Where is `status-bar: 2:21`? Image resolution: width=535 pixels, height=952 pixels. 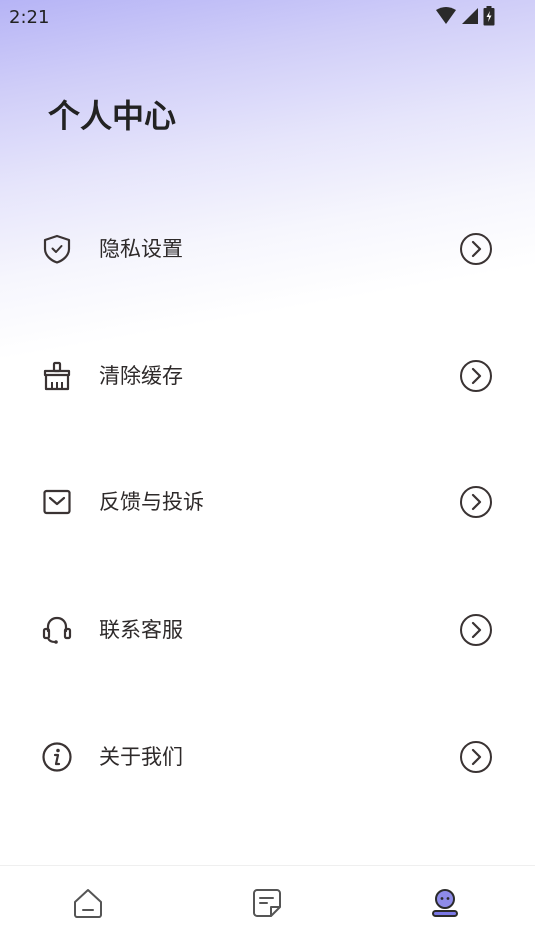
status-bar: 2:21 is located at coordinates (267, 18).